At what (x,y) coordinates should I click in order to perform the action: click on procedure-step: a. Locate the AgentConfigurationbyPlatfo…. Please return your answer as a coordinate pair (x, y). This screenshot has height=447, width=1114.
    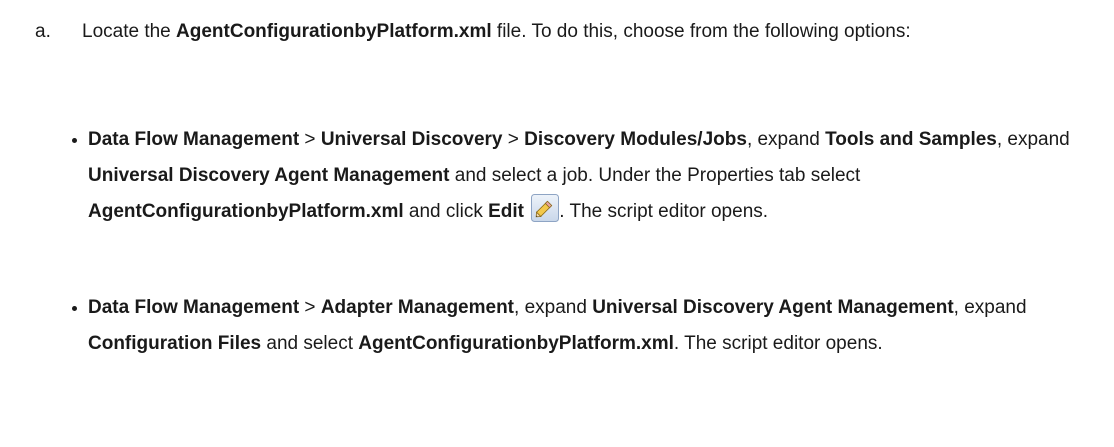
    Looking at the image, I should click on (562, 32).